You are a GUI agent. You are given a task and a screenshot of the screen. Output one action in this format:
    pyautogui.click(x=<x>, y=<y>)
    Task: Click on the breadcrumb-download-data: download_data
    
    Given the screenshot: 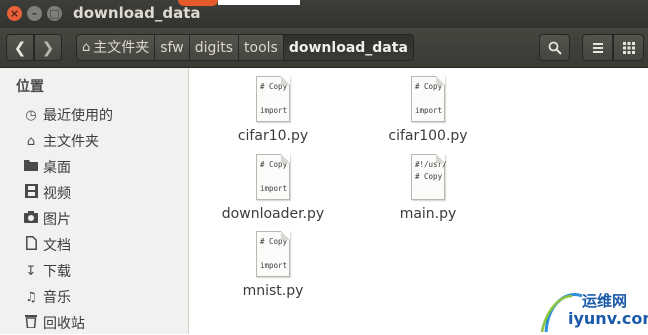 What is the action you would take?
    pyautogui.click(x=348, y=47)
    